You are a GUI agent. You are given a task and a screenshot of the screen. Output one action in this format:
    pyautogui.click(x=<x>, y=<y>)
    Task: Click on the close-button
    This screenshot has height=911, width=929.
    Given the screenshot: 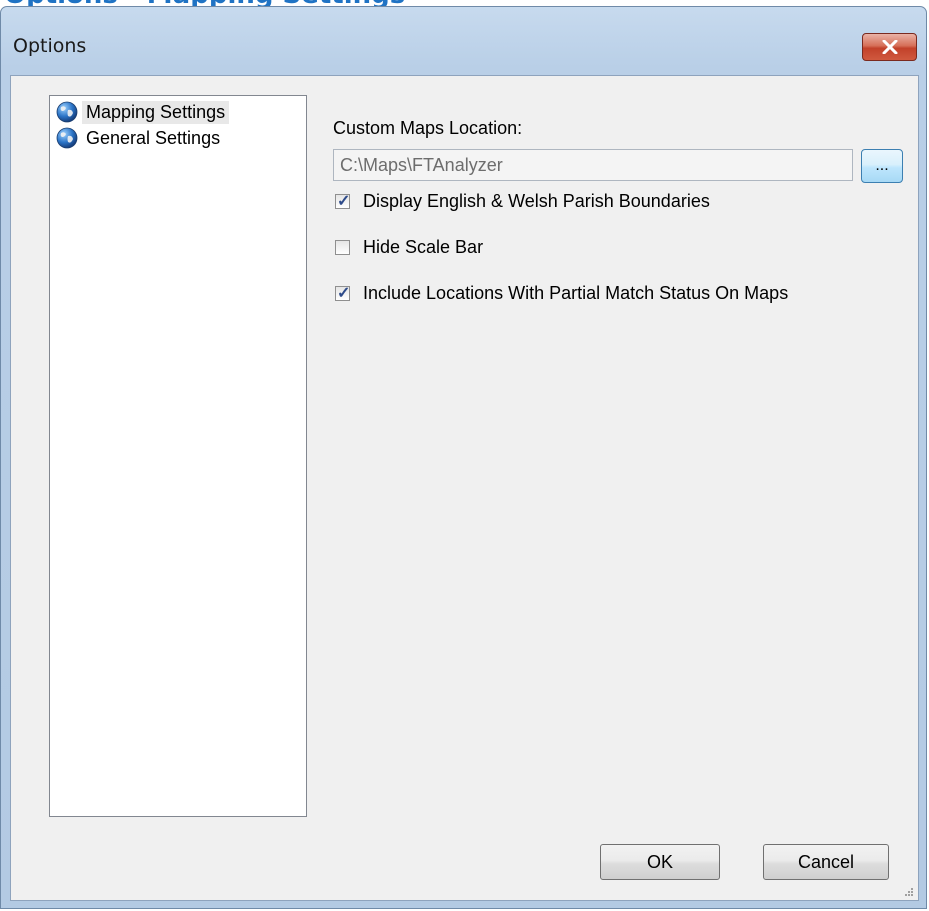 What is the action you would take?
    pyautogui.click(x=889, y=47)
    